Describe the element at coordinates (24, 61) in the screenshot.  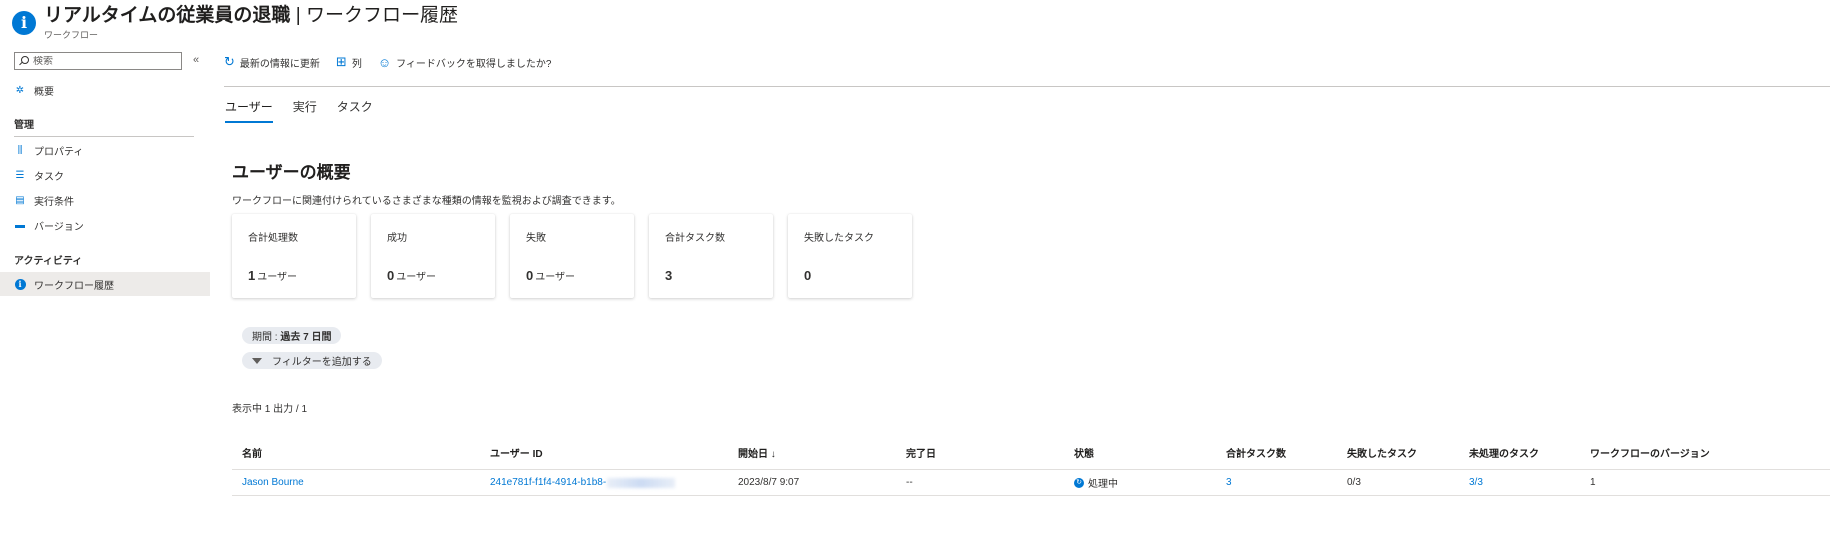
I see `search-icon` at that location.